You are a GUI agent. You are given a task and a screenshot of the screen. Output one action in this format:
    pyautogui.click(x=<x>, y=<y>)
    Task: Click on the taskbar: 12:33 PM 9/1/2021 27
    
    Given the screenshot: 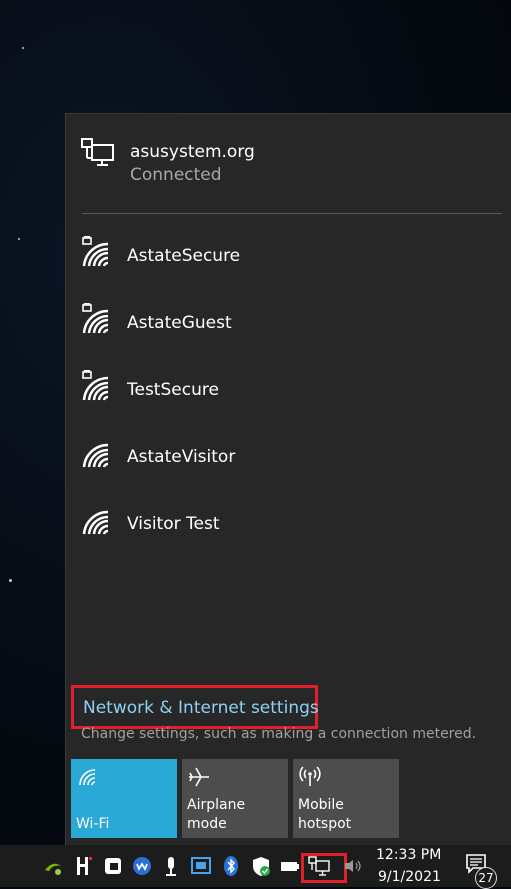 What is the action you would take?
    pyautogui.click(x=255, y=867)
    